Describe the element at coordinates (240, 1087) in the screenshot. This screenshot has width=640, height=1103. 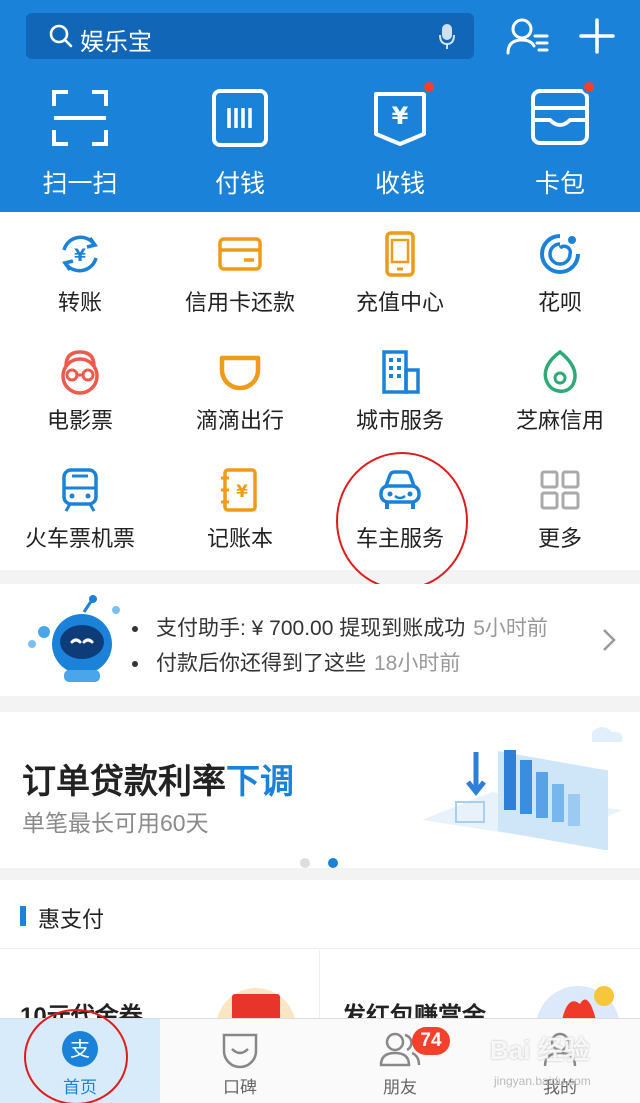
I see `tab-label: 口碑` at that location.